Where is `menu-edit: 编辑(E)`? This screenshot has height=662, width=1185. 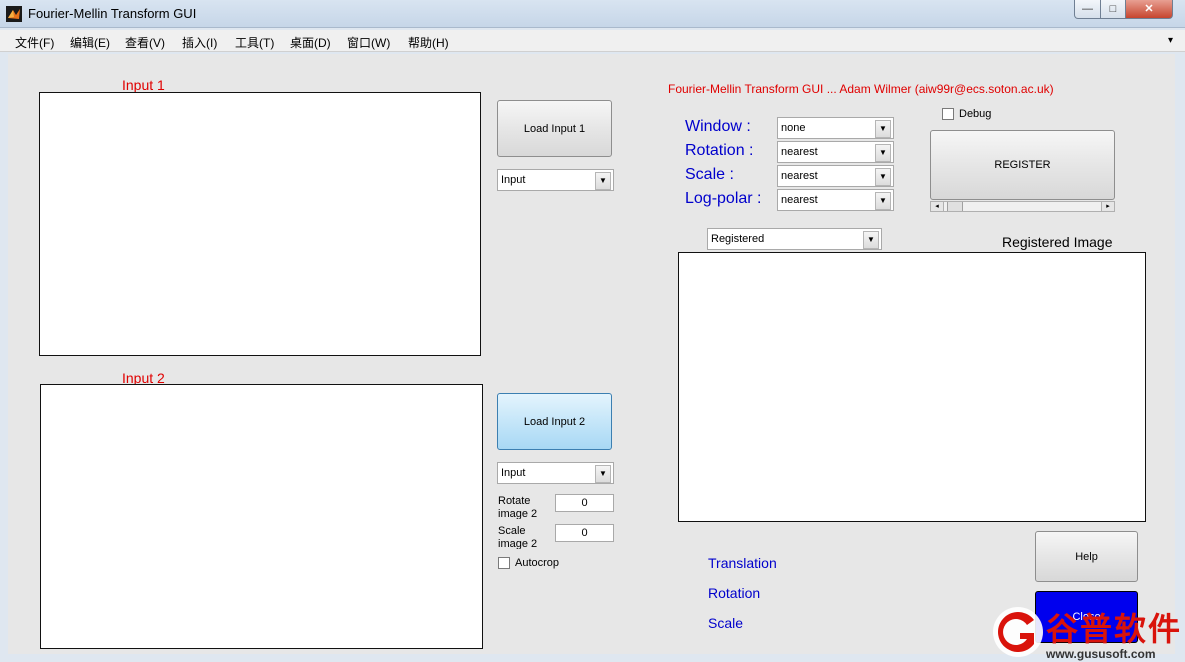
menu-edit: 编辑(E) is located at coordinates (90, 42).